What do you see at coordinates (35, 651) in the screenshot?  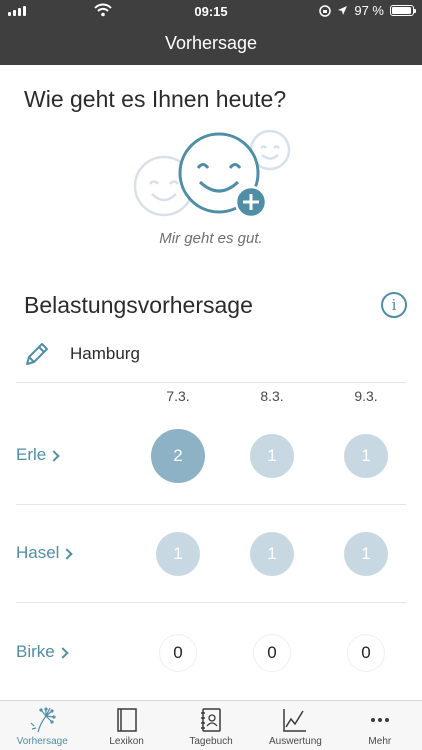 I see `plant-name: Birke` at bounding box center [35, 651].